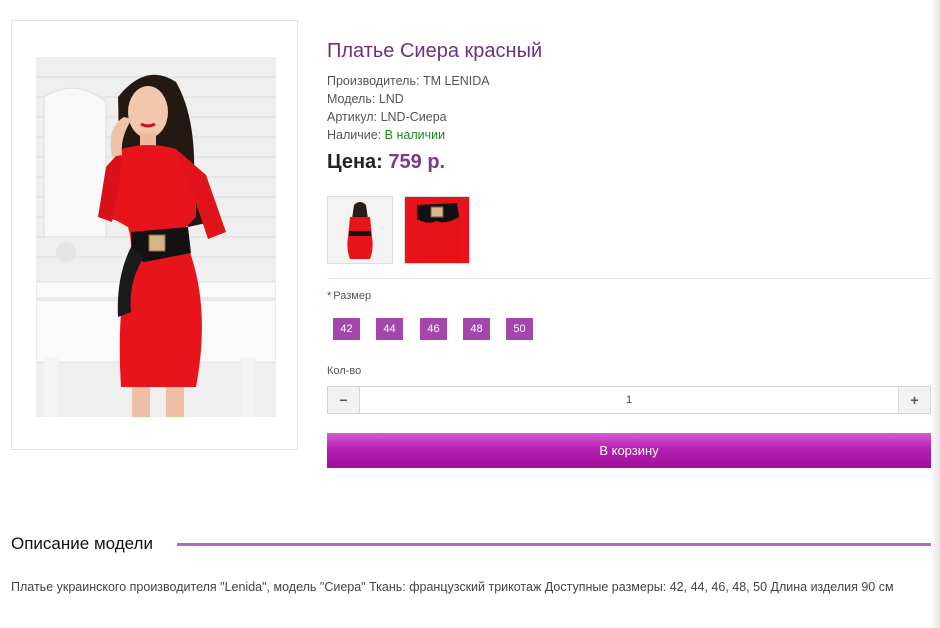  What do you see at coordinates (386, 162) in the screenshot?
I see `price: Цена: 759 р.` at bounding box center [386, 162].